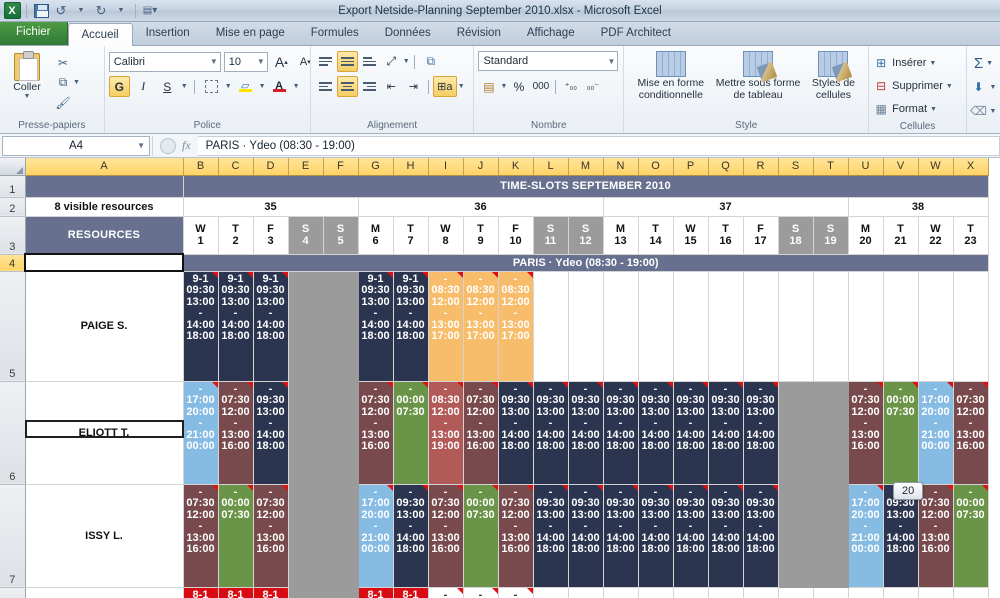 This screenshot has width=1000, height=598. What do you see at coordinates (34, 33) in the screenshot?
I see `tab-fichier: Fichier` at bounding box center [34, 33].